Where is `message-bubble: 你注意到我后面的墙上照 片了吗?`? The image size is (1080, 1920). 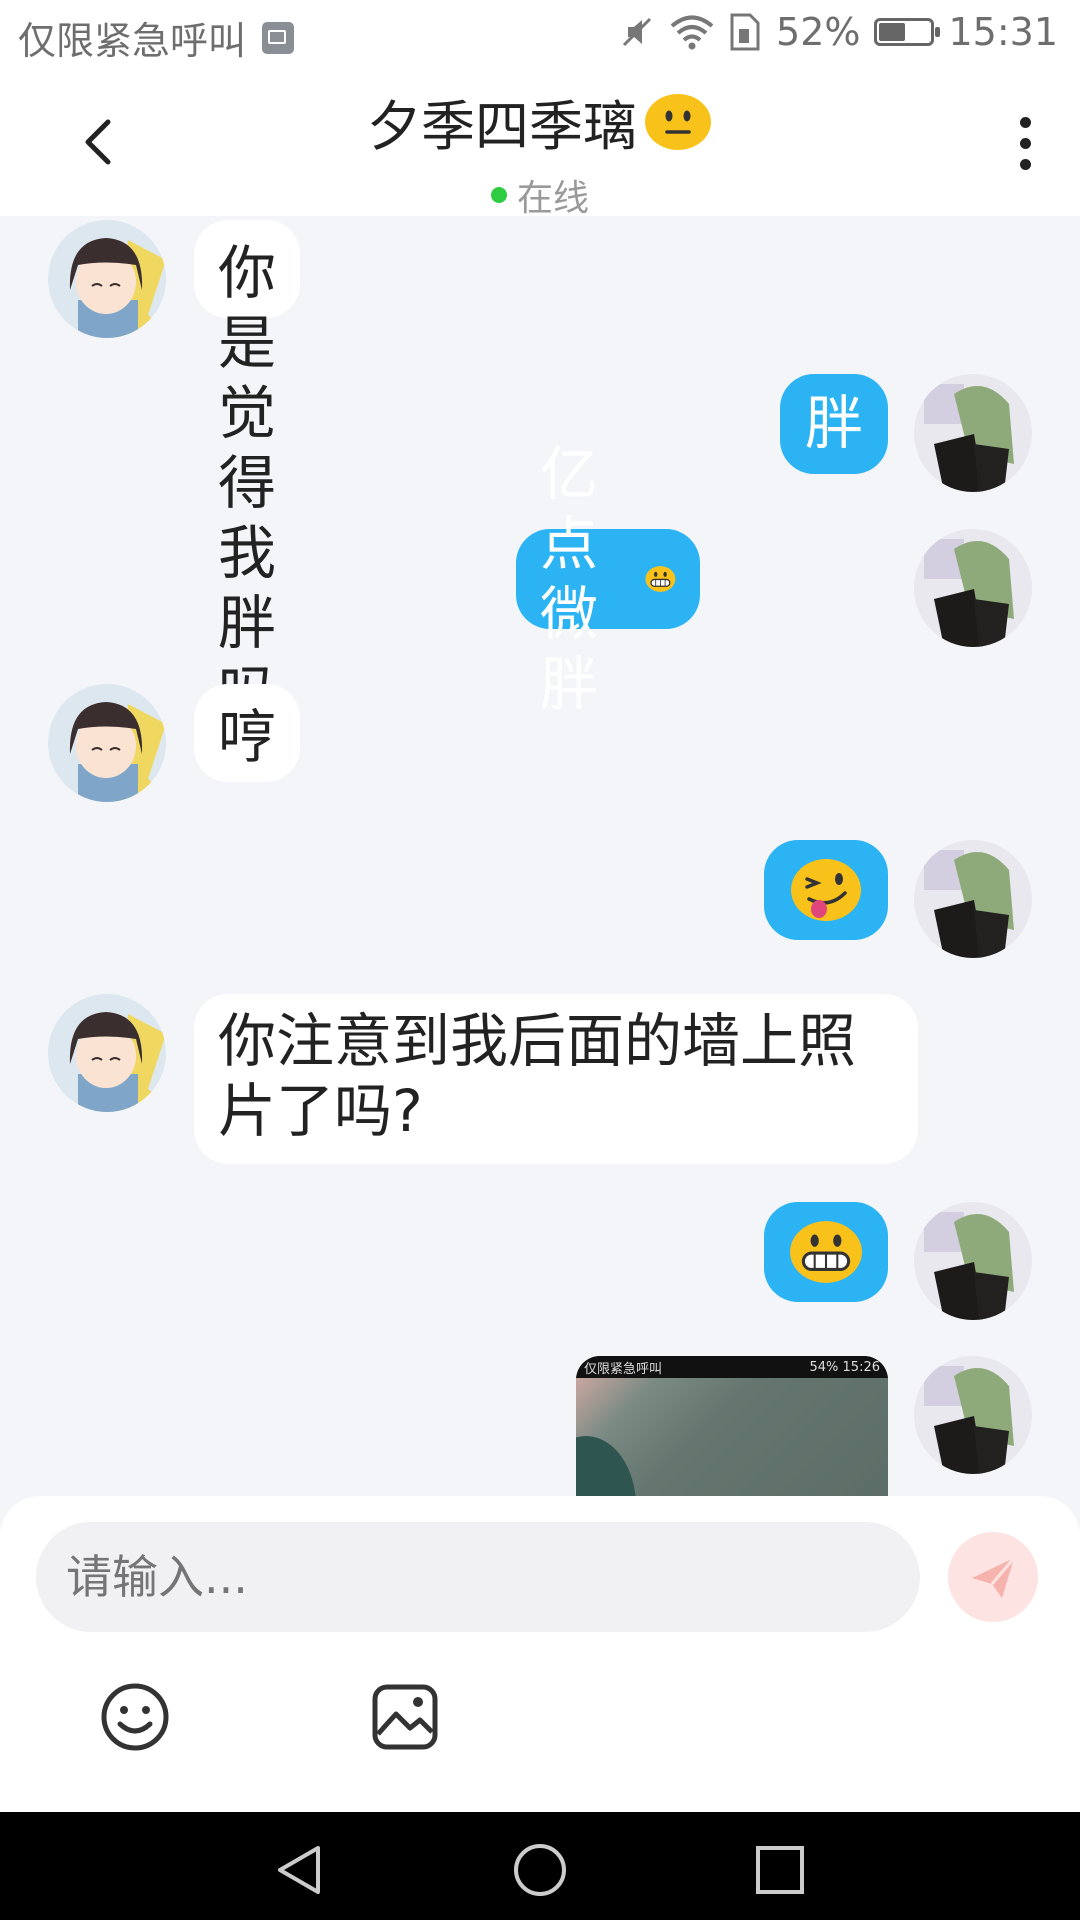 message-bubble: 你注意到我后面的墙上照 片了吗? is located at coordinates (556, 1079).